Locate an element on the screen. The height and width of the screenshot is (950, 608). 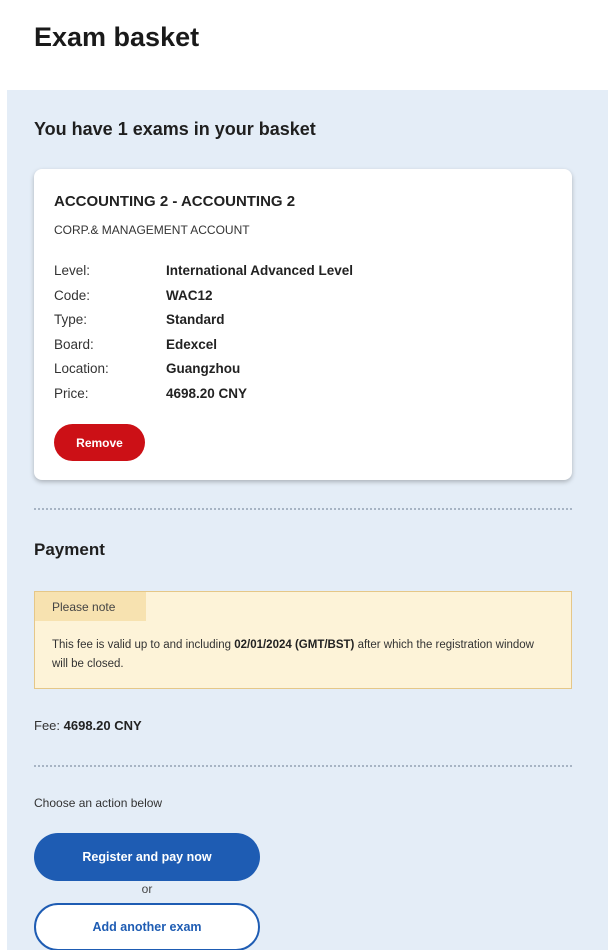
or-separator: or is located at coordinates (147, 889).